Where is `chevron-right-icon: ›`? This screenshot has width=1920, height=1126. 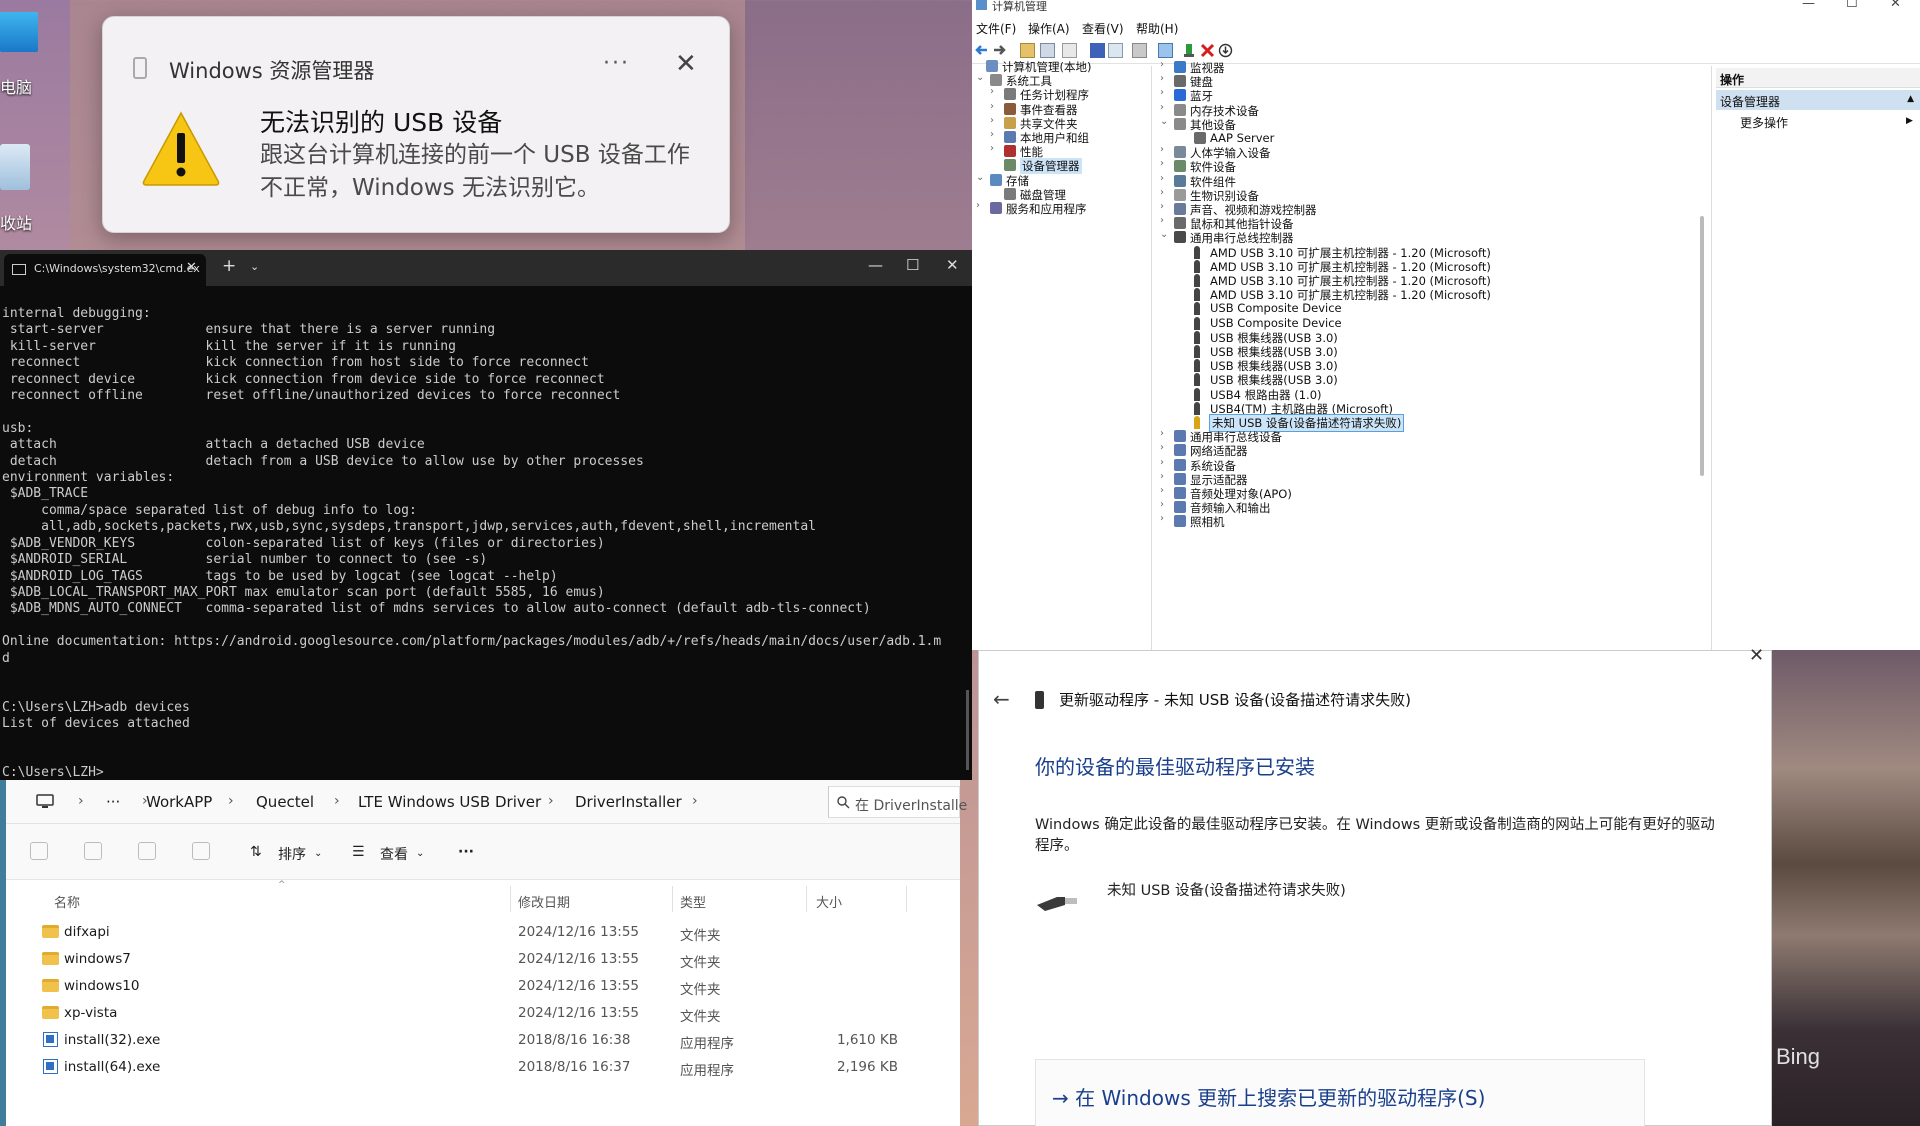 chevron-right-icon: › is located at coordinates (337, 801).